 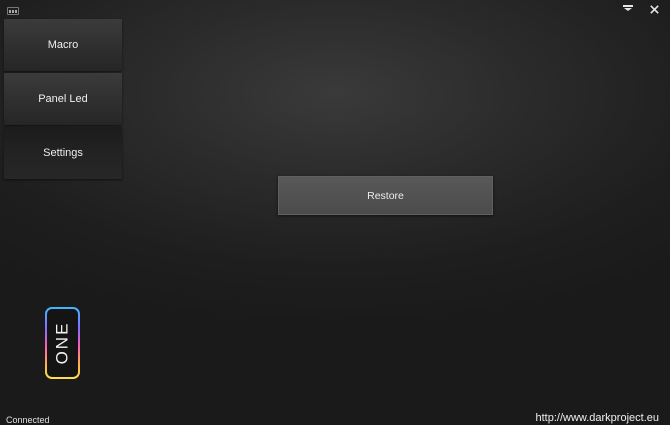 What do you see at coordinates (28, 420) in the screenshot?
I see `connection-status: Connected` at bounding box center [28, 420].